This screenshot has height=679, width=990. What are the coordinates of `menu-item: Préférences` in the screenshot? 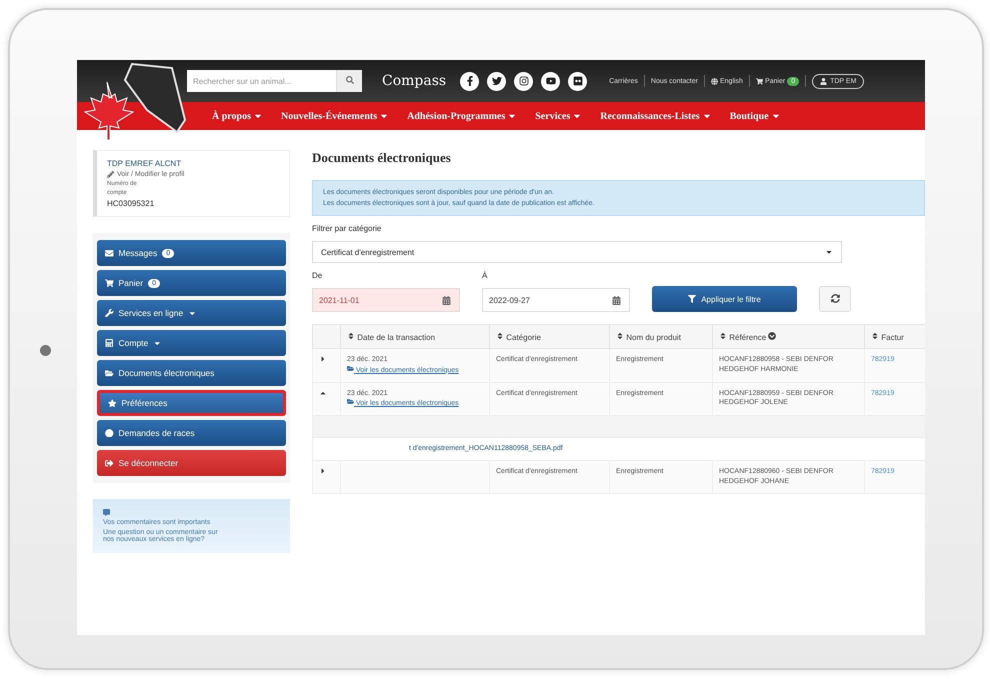 It's located at (191, 403).